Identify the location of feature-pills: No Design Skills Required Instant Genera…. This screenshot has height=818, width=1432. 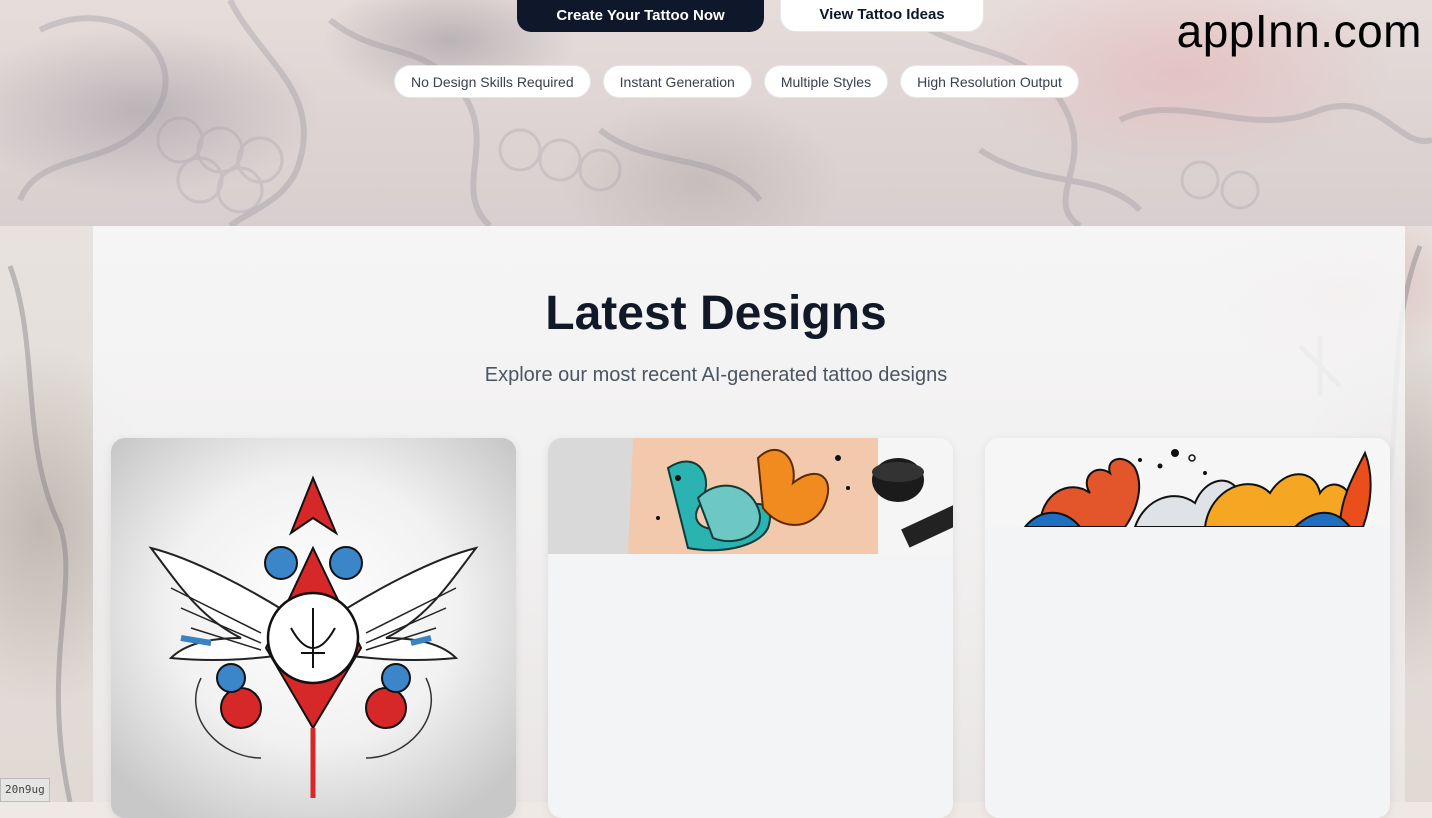
(736, 81).